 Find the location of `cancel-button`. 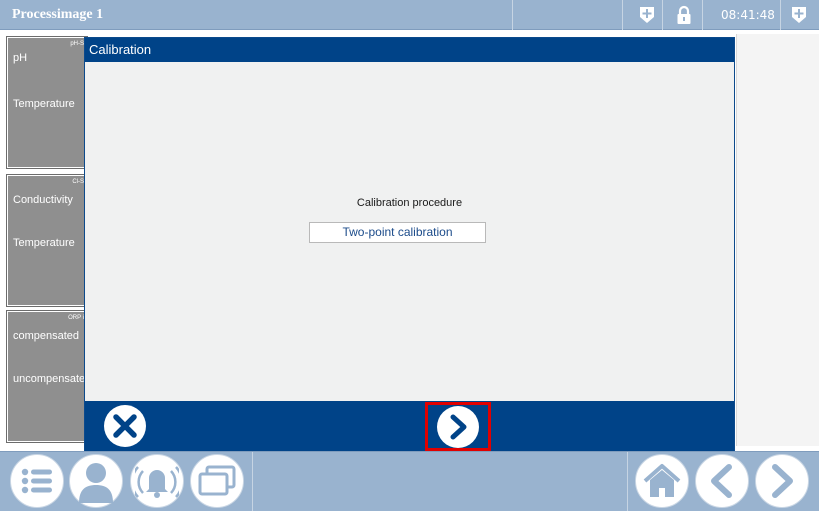

cancel-button is located at coordinates (125, 426).